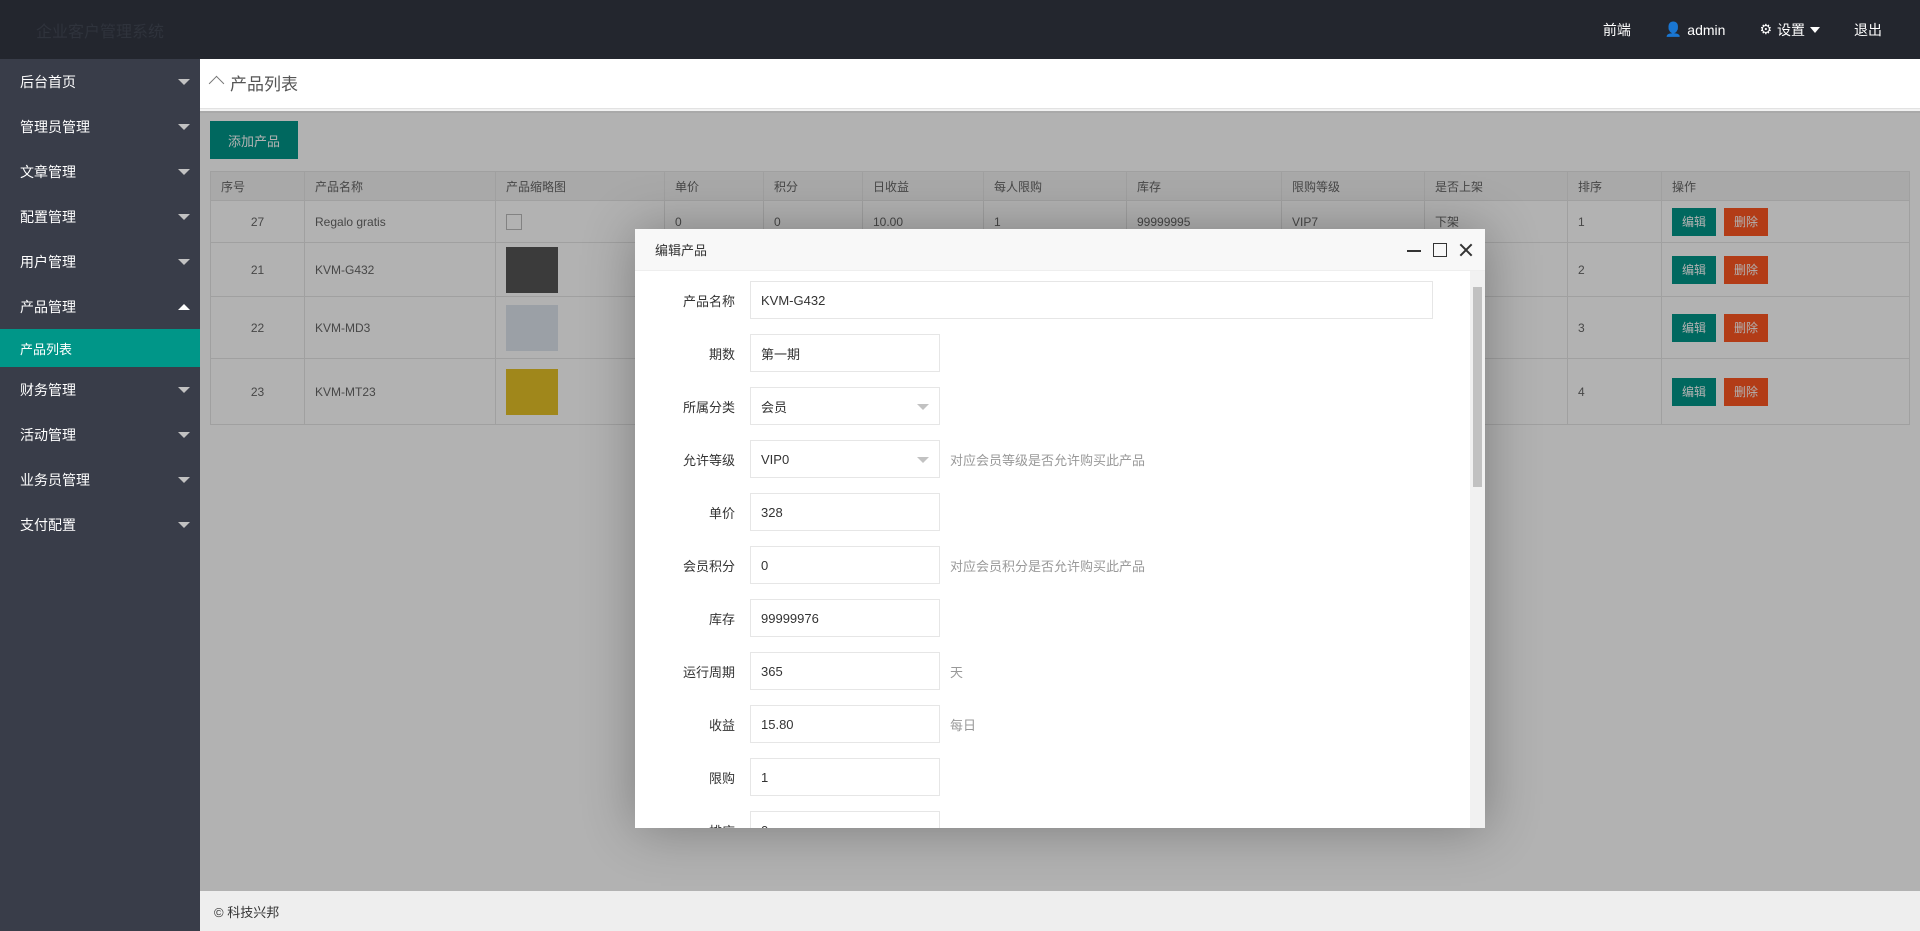  I want to click on price-input: 328, so click(845, 512).